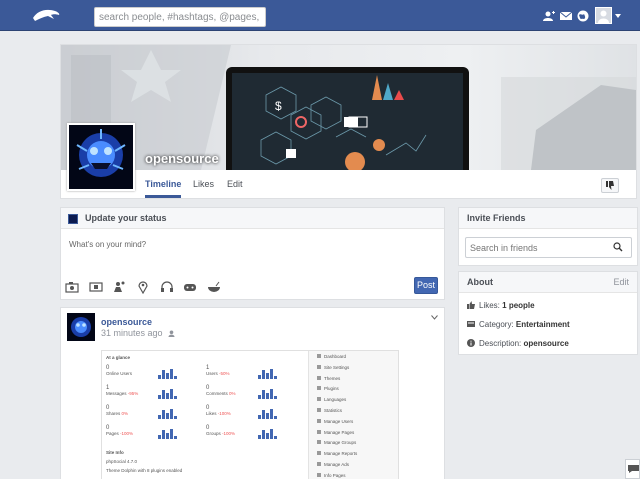  What do you see at coordinates (339, 421) in the screenshot?
I see `menu-item-label: Manage Users` at bounding box center [339, 421].